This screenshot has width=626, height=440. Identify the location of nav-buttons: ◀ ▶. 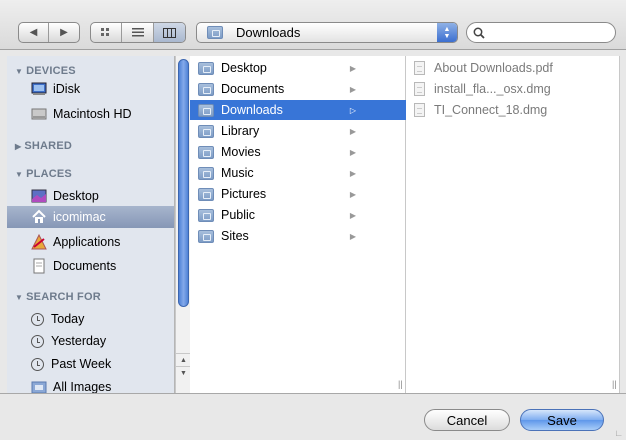
(49, 32).